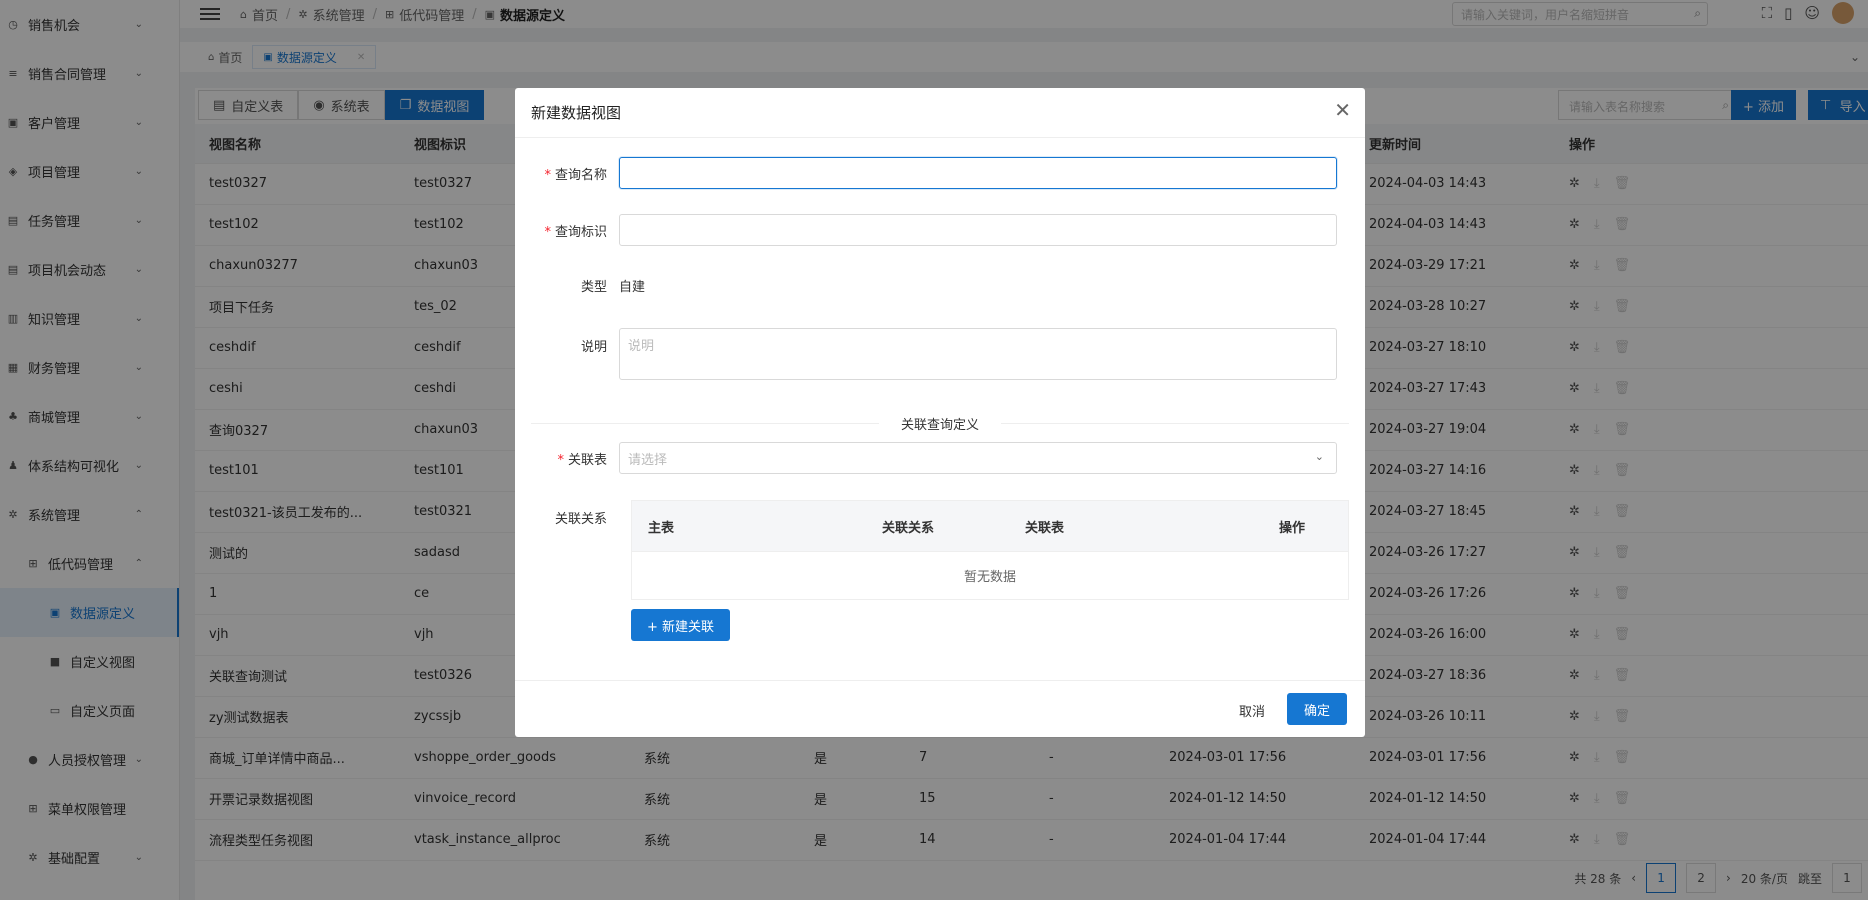  What do you see at coordinates (661, 528) in the screenshot?
I see `column-header: 主表` at bounding box center [661, 528].